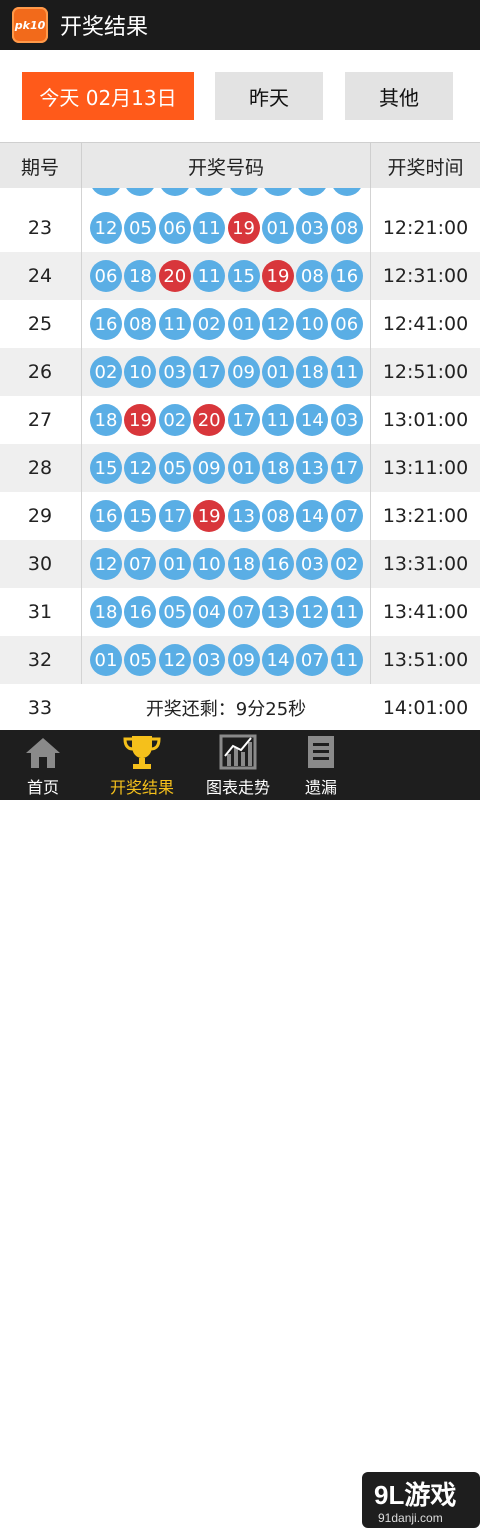 This screenshot has height=1532, width=480. What do you see at coordinates (40, 468) in the screenshot?
I see `issue-number: 28` at bounding box center [40, 468].